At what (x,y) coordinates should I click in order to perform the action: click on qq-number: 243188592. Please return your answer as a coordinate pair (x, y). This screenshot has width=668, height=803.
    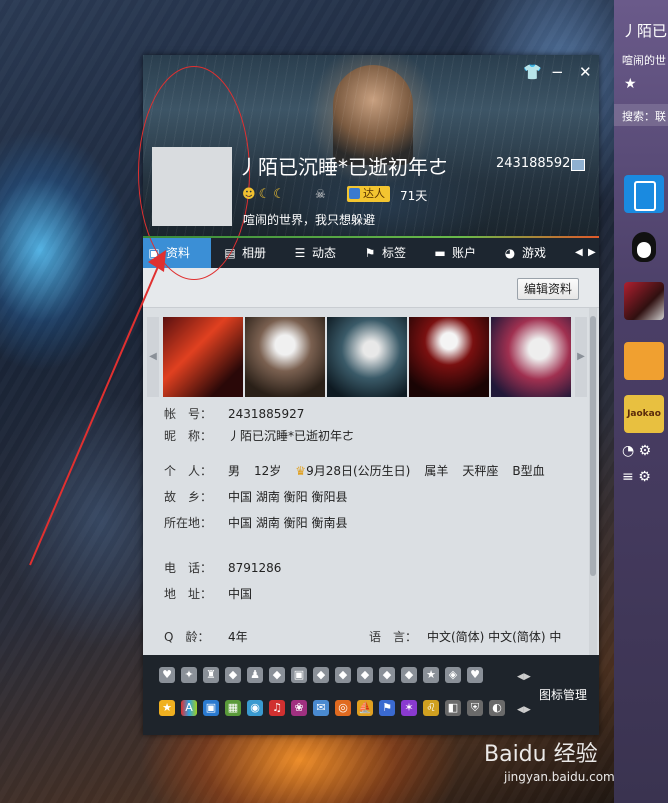
    Looking at the image, I should click on (533, 163).